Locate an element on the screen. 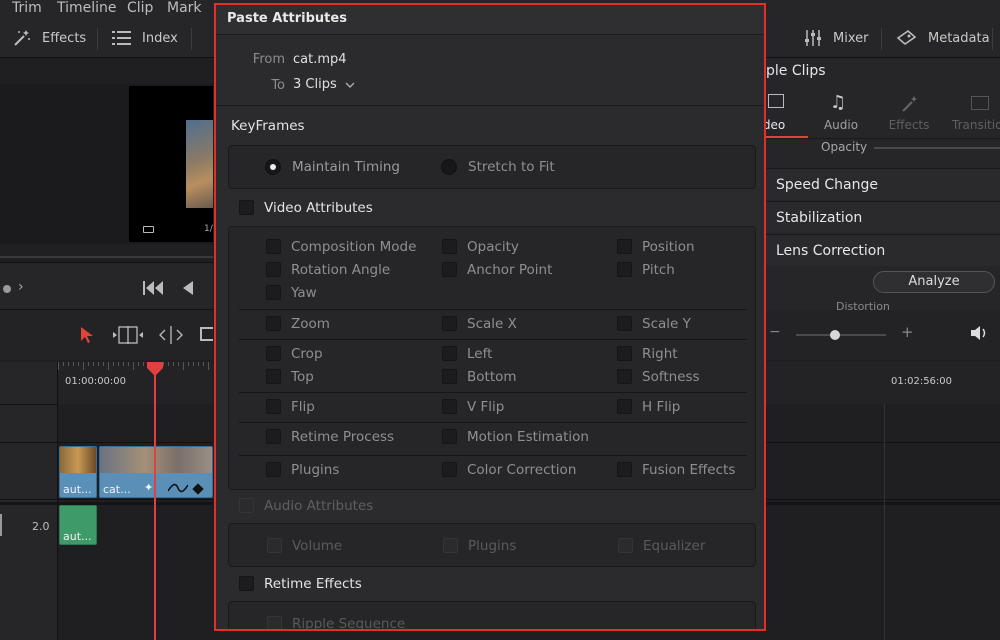 The height and width of the screenshot is (640, 1000). chevron-right-icon: › is located at coordinates (21, 287).